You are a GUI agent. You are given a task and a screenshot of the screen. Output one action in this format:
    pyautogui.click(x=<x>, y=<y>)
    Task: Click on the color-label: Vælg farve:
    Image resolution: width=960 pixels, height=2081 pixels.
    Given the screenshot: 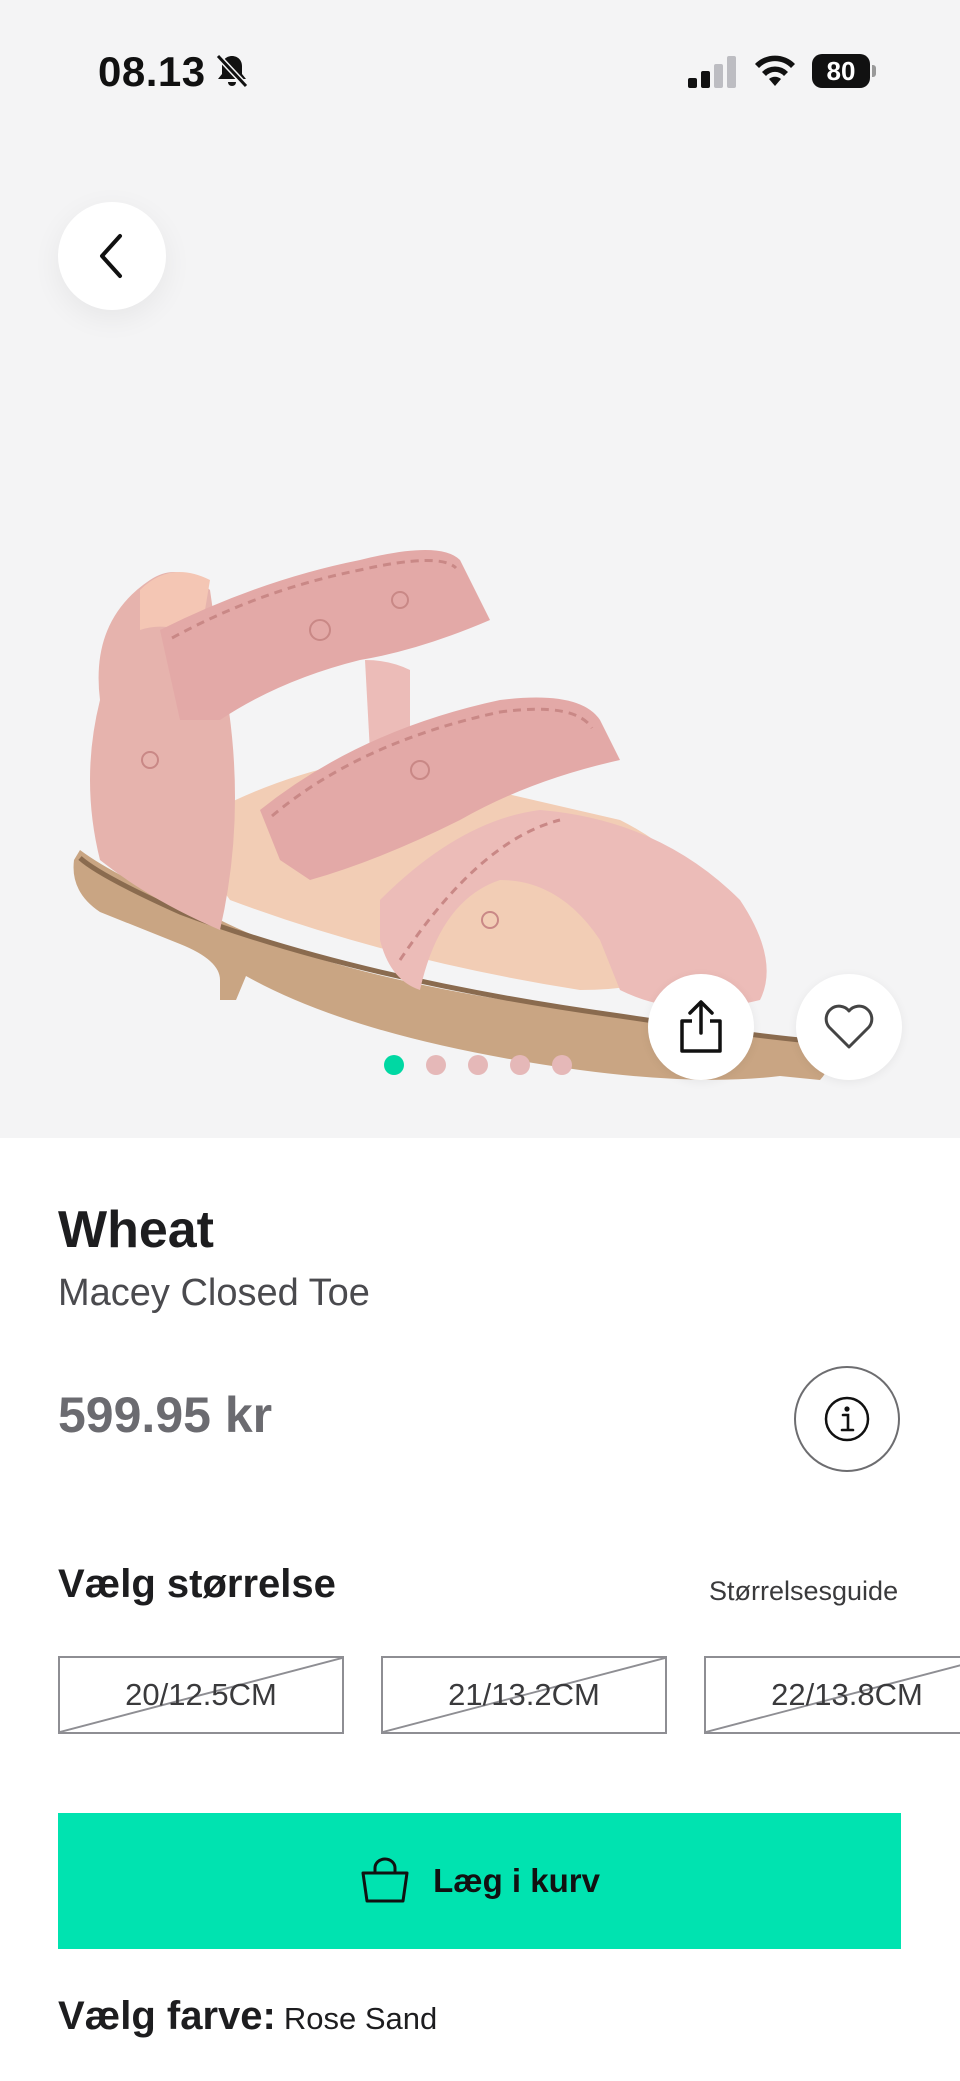 What is the action you would take?
    pyautogui.click(x=167, y=2016)
    